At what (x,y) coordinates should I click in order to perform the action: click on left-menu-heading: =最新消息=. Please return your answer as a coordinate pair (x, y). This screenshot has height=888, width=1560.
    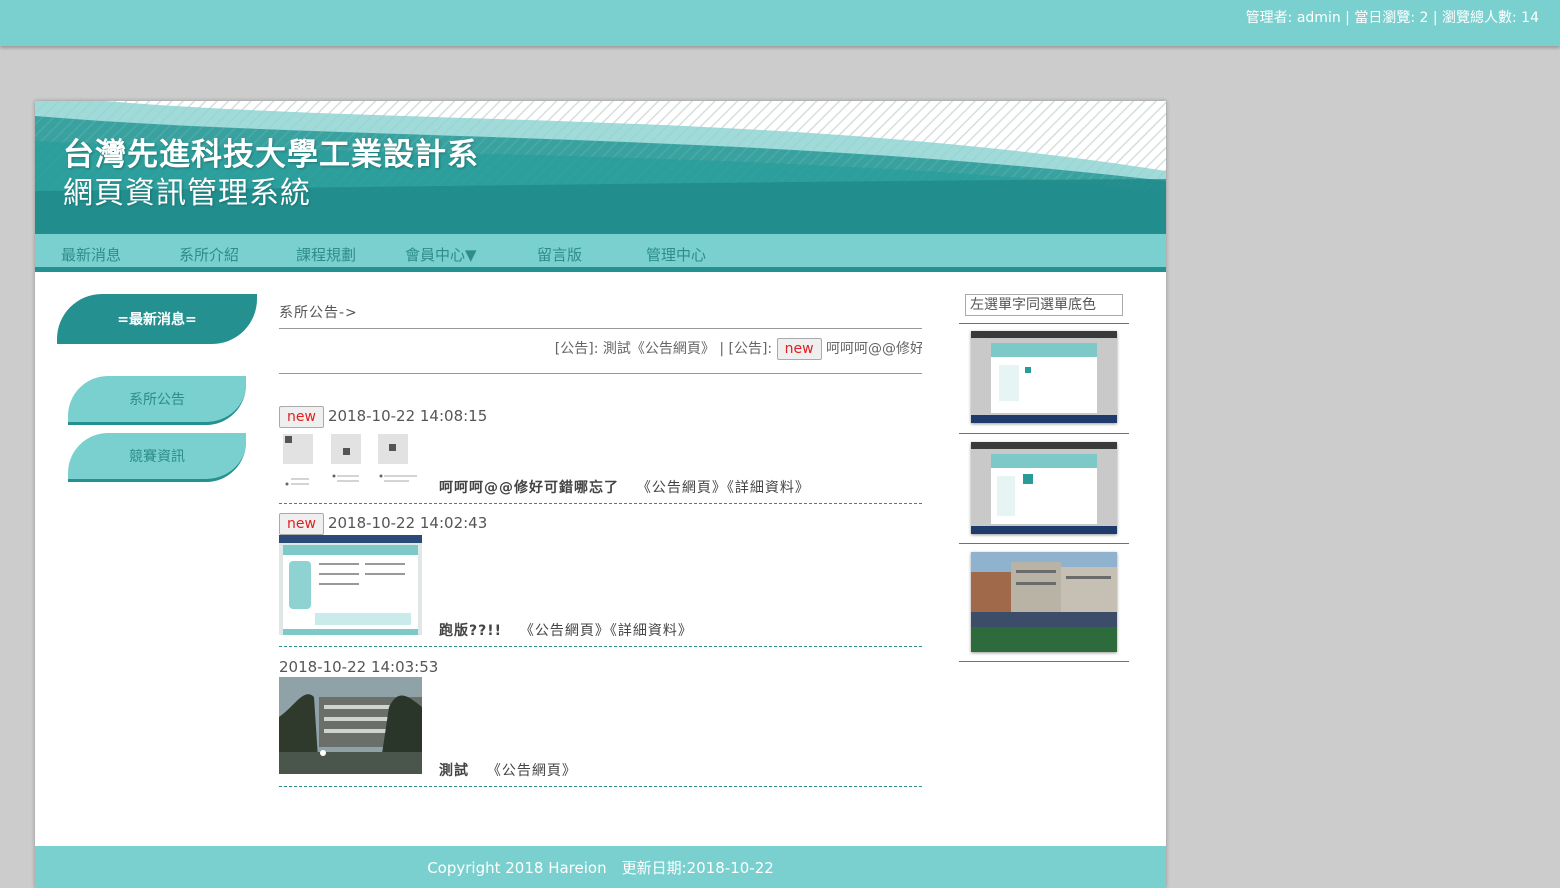
    Looking at the image, I should click on (157, 319).